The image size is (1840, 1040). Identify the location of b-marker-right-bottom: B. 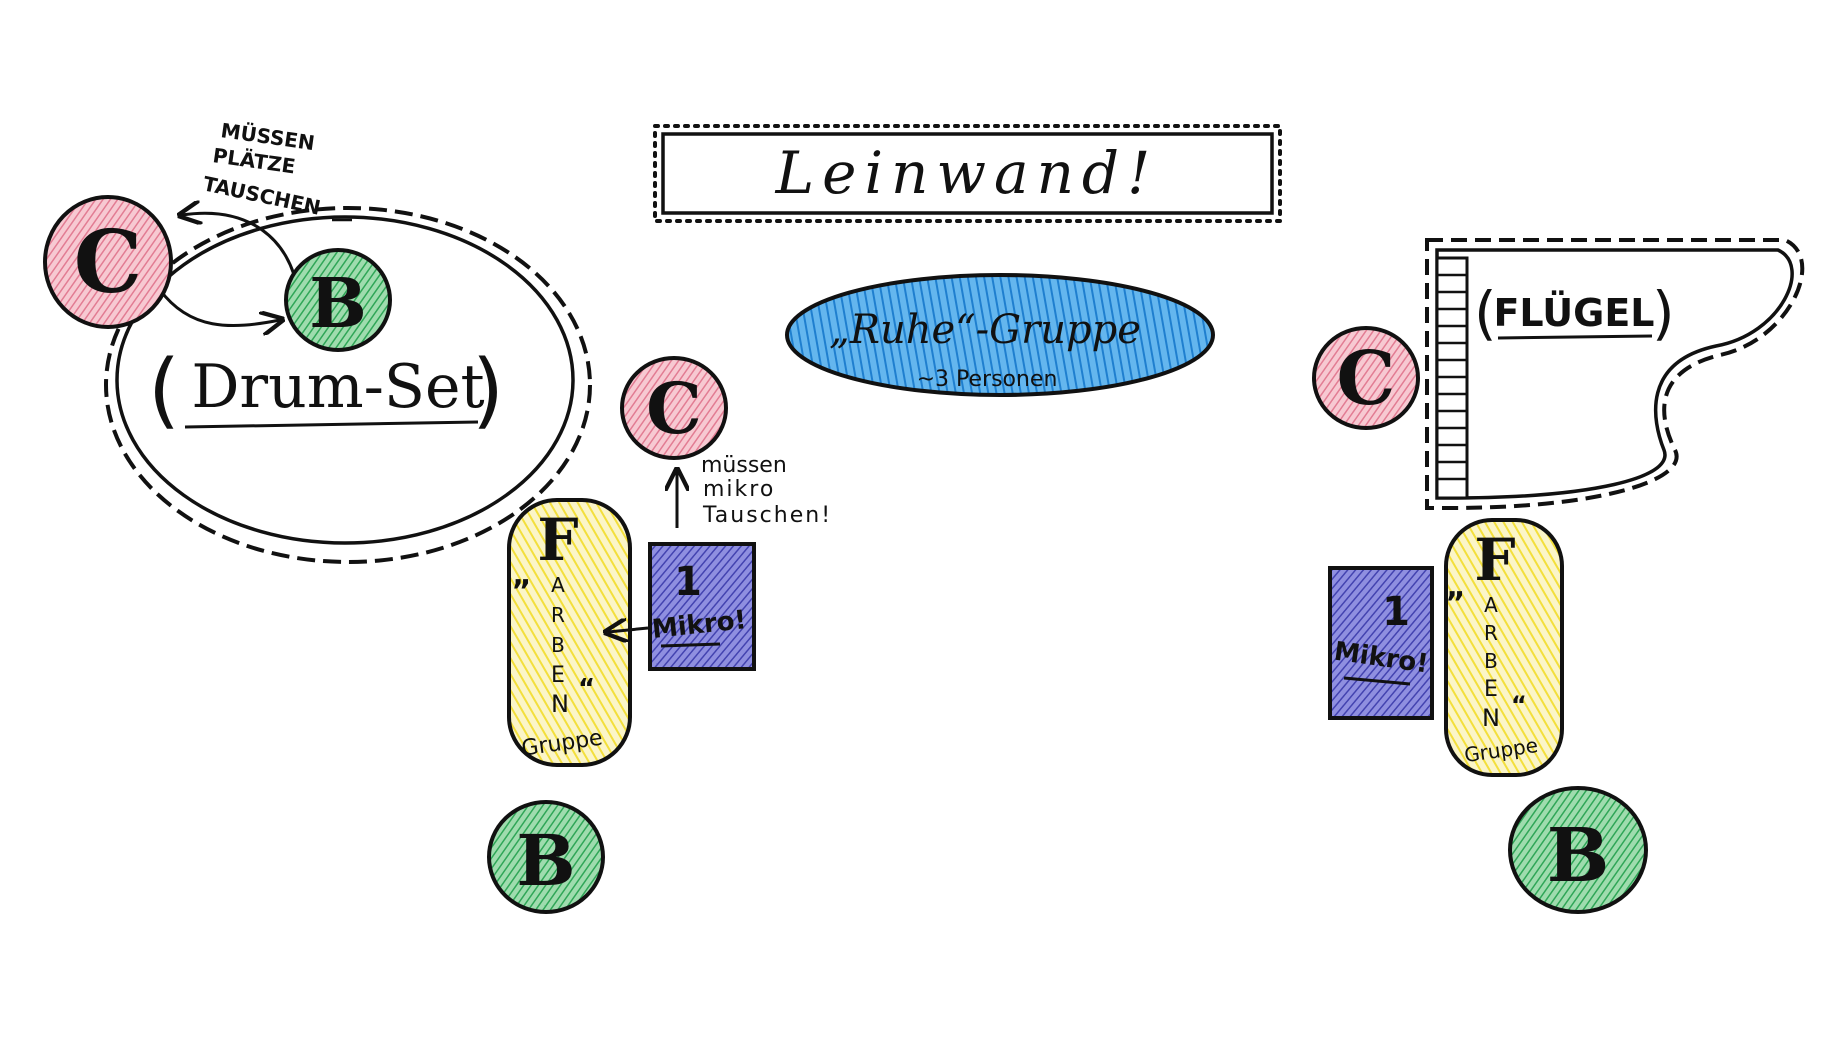
(1578, 850).